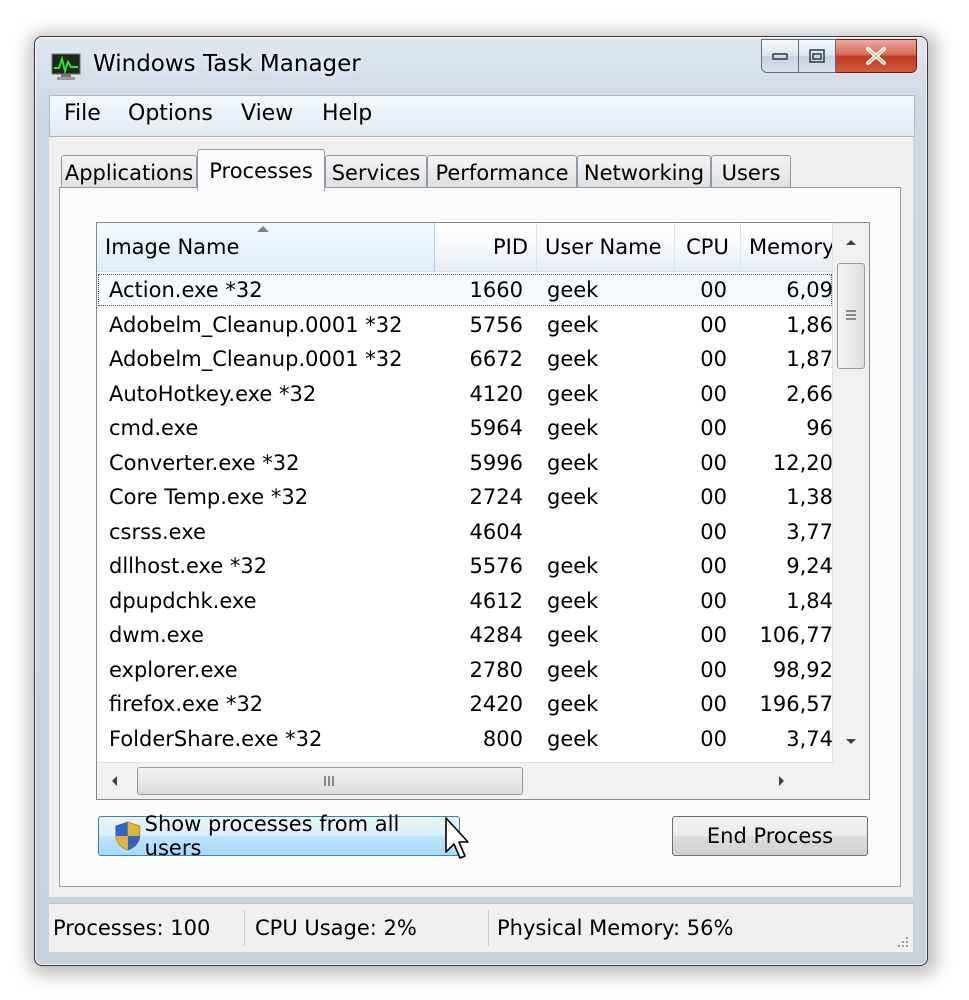  I want to click on horizontal-scrollbar, so click(466, 780).